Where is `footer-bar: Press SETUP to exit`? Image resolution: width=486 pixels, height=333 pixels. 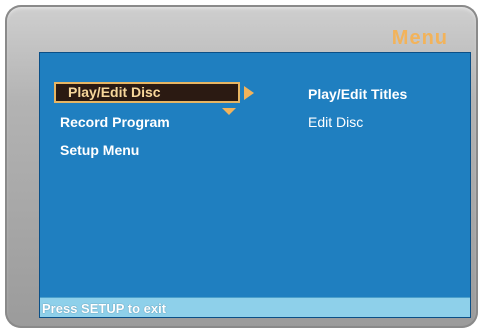 footer-bar: Press SETUP to exit is located at coordinates (255, 307).